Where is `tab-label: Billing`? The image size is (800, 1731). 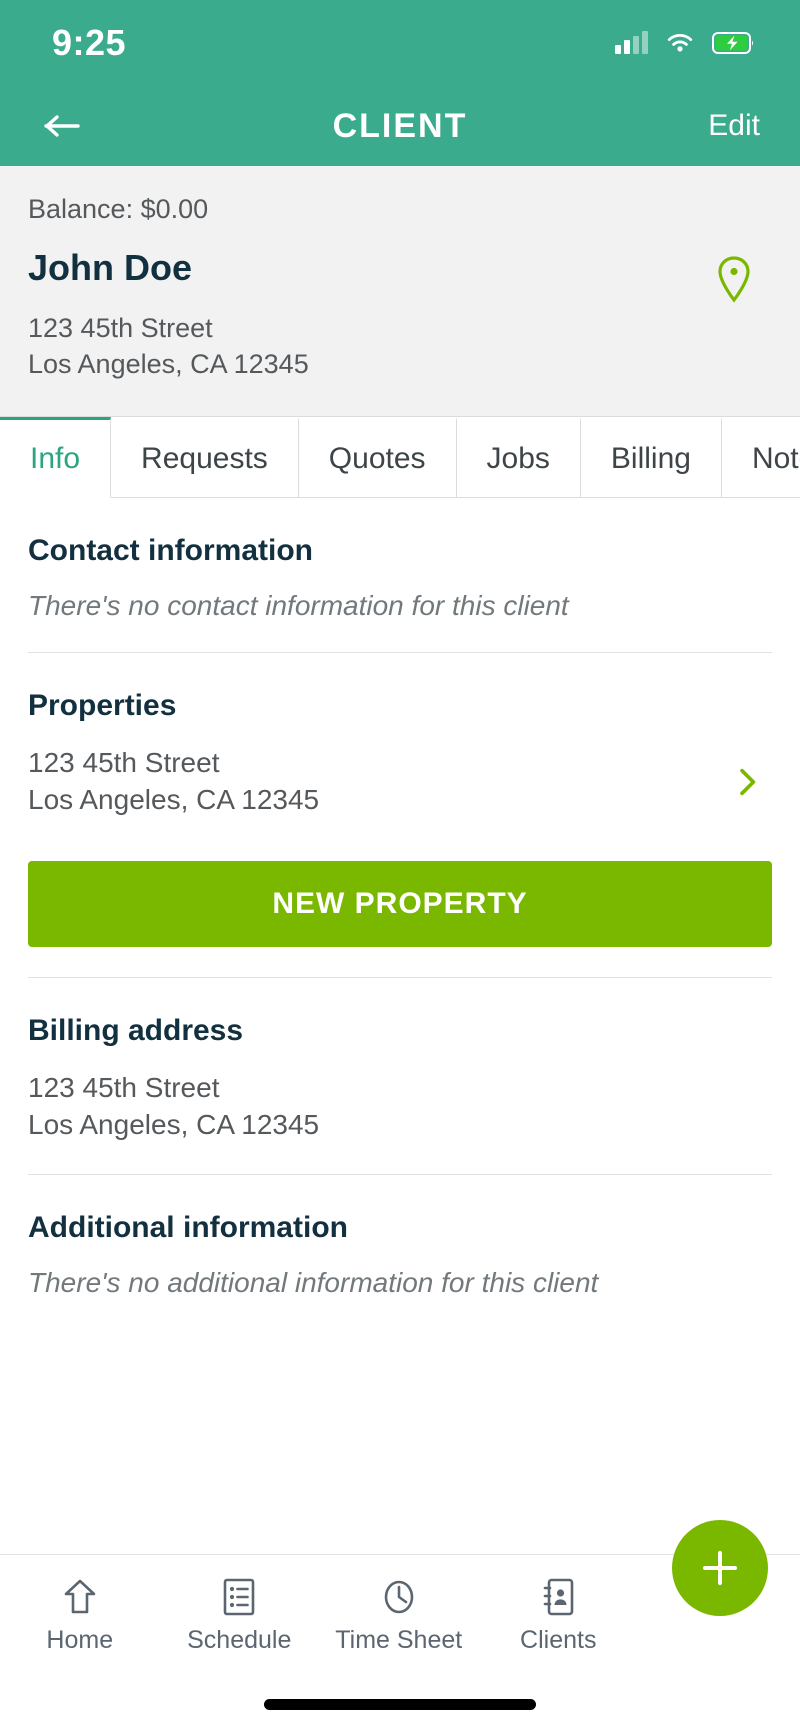 tab-label: Billing is located at coordinates (650, 458).